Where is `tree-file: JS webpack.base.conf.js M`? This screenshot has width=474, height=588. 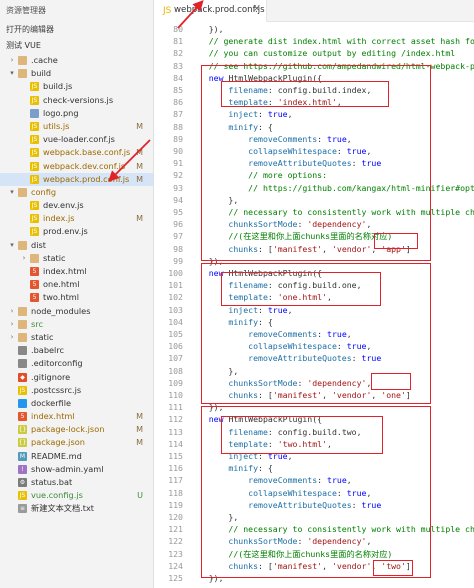 tree-file: JS webpack.base.conf.js M is located at coordinates (76, 152).